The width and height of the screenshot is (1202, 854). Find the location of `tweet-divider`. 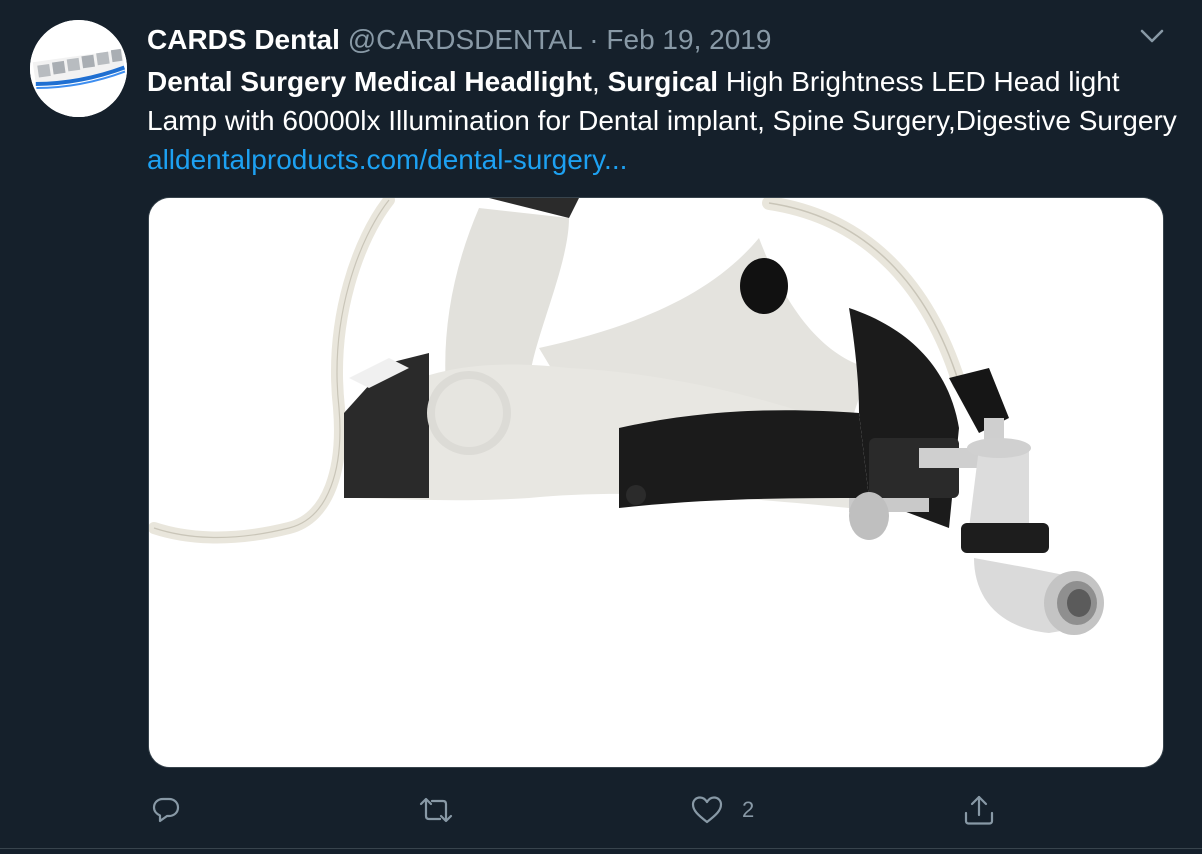

tweet-divider is located at coordinates (601, 848).